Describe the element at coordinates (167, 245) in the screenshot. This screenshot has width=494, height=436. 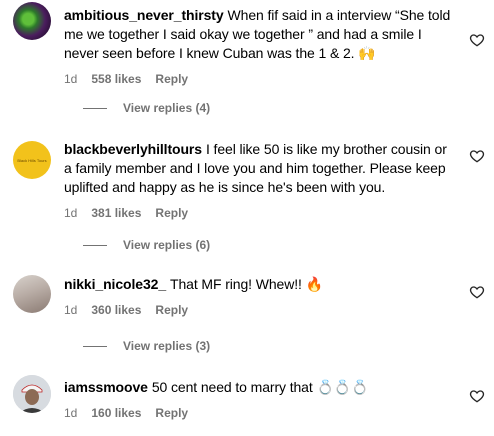
I see `view-replies-label: View replies (6)` at that location.